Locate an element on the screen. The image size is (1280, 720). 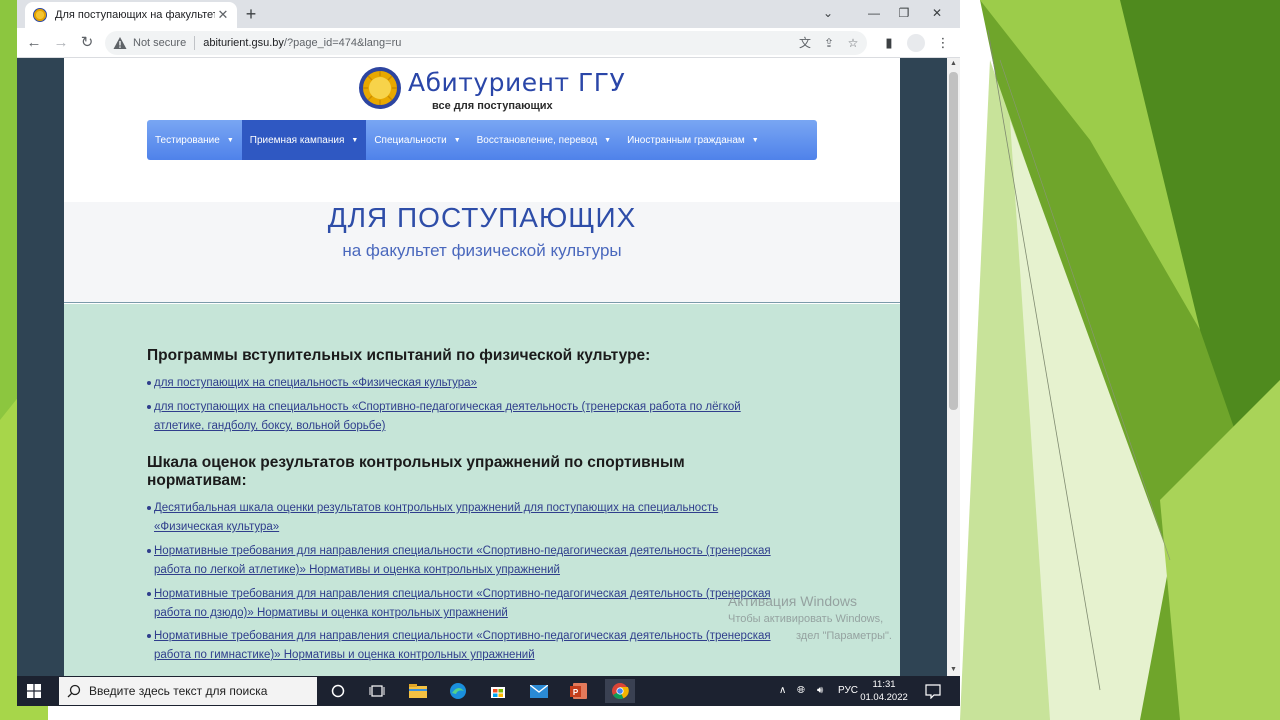
nav-item-testing: Тестирование ▼ is located at coordinates (194, 140).